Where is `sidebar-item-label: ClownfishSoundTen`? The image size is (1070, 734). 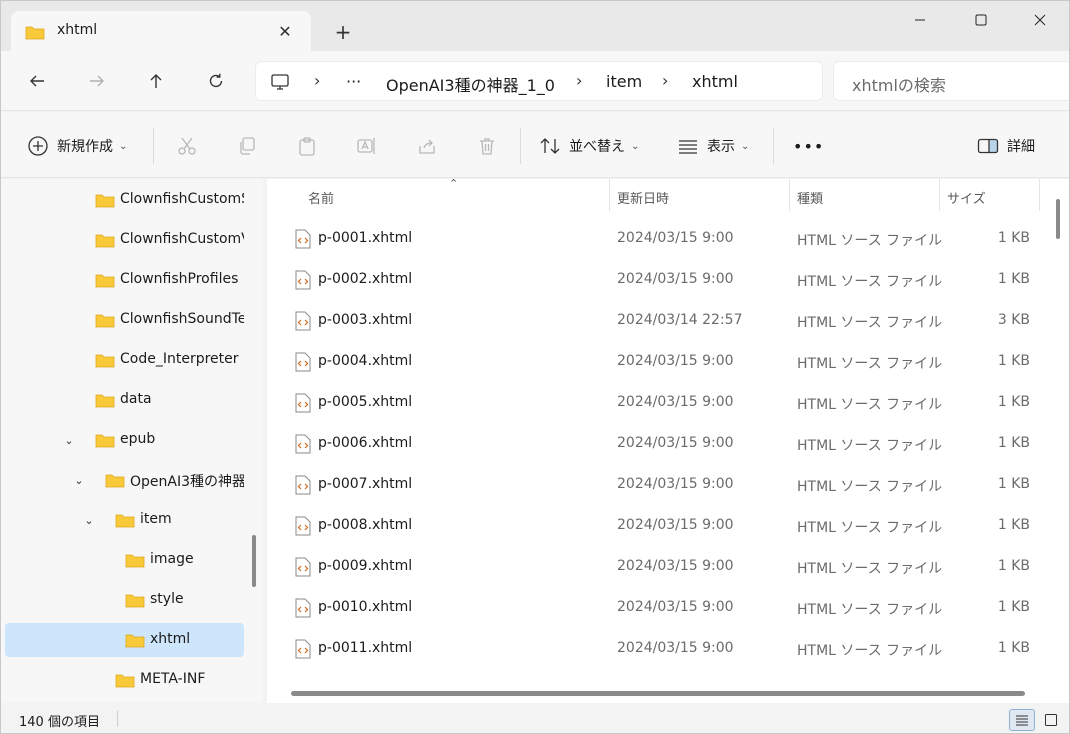 sidebar-item-label: ClownfishSoundTen is located at coordinates (182, 319).